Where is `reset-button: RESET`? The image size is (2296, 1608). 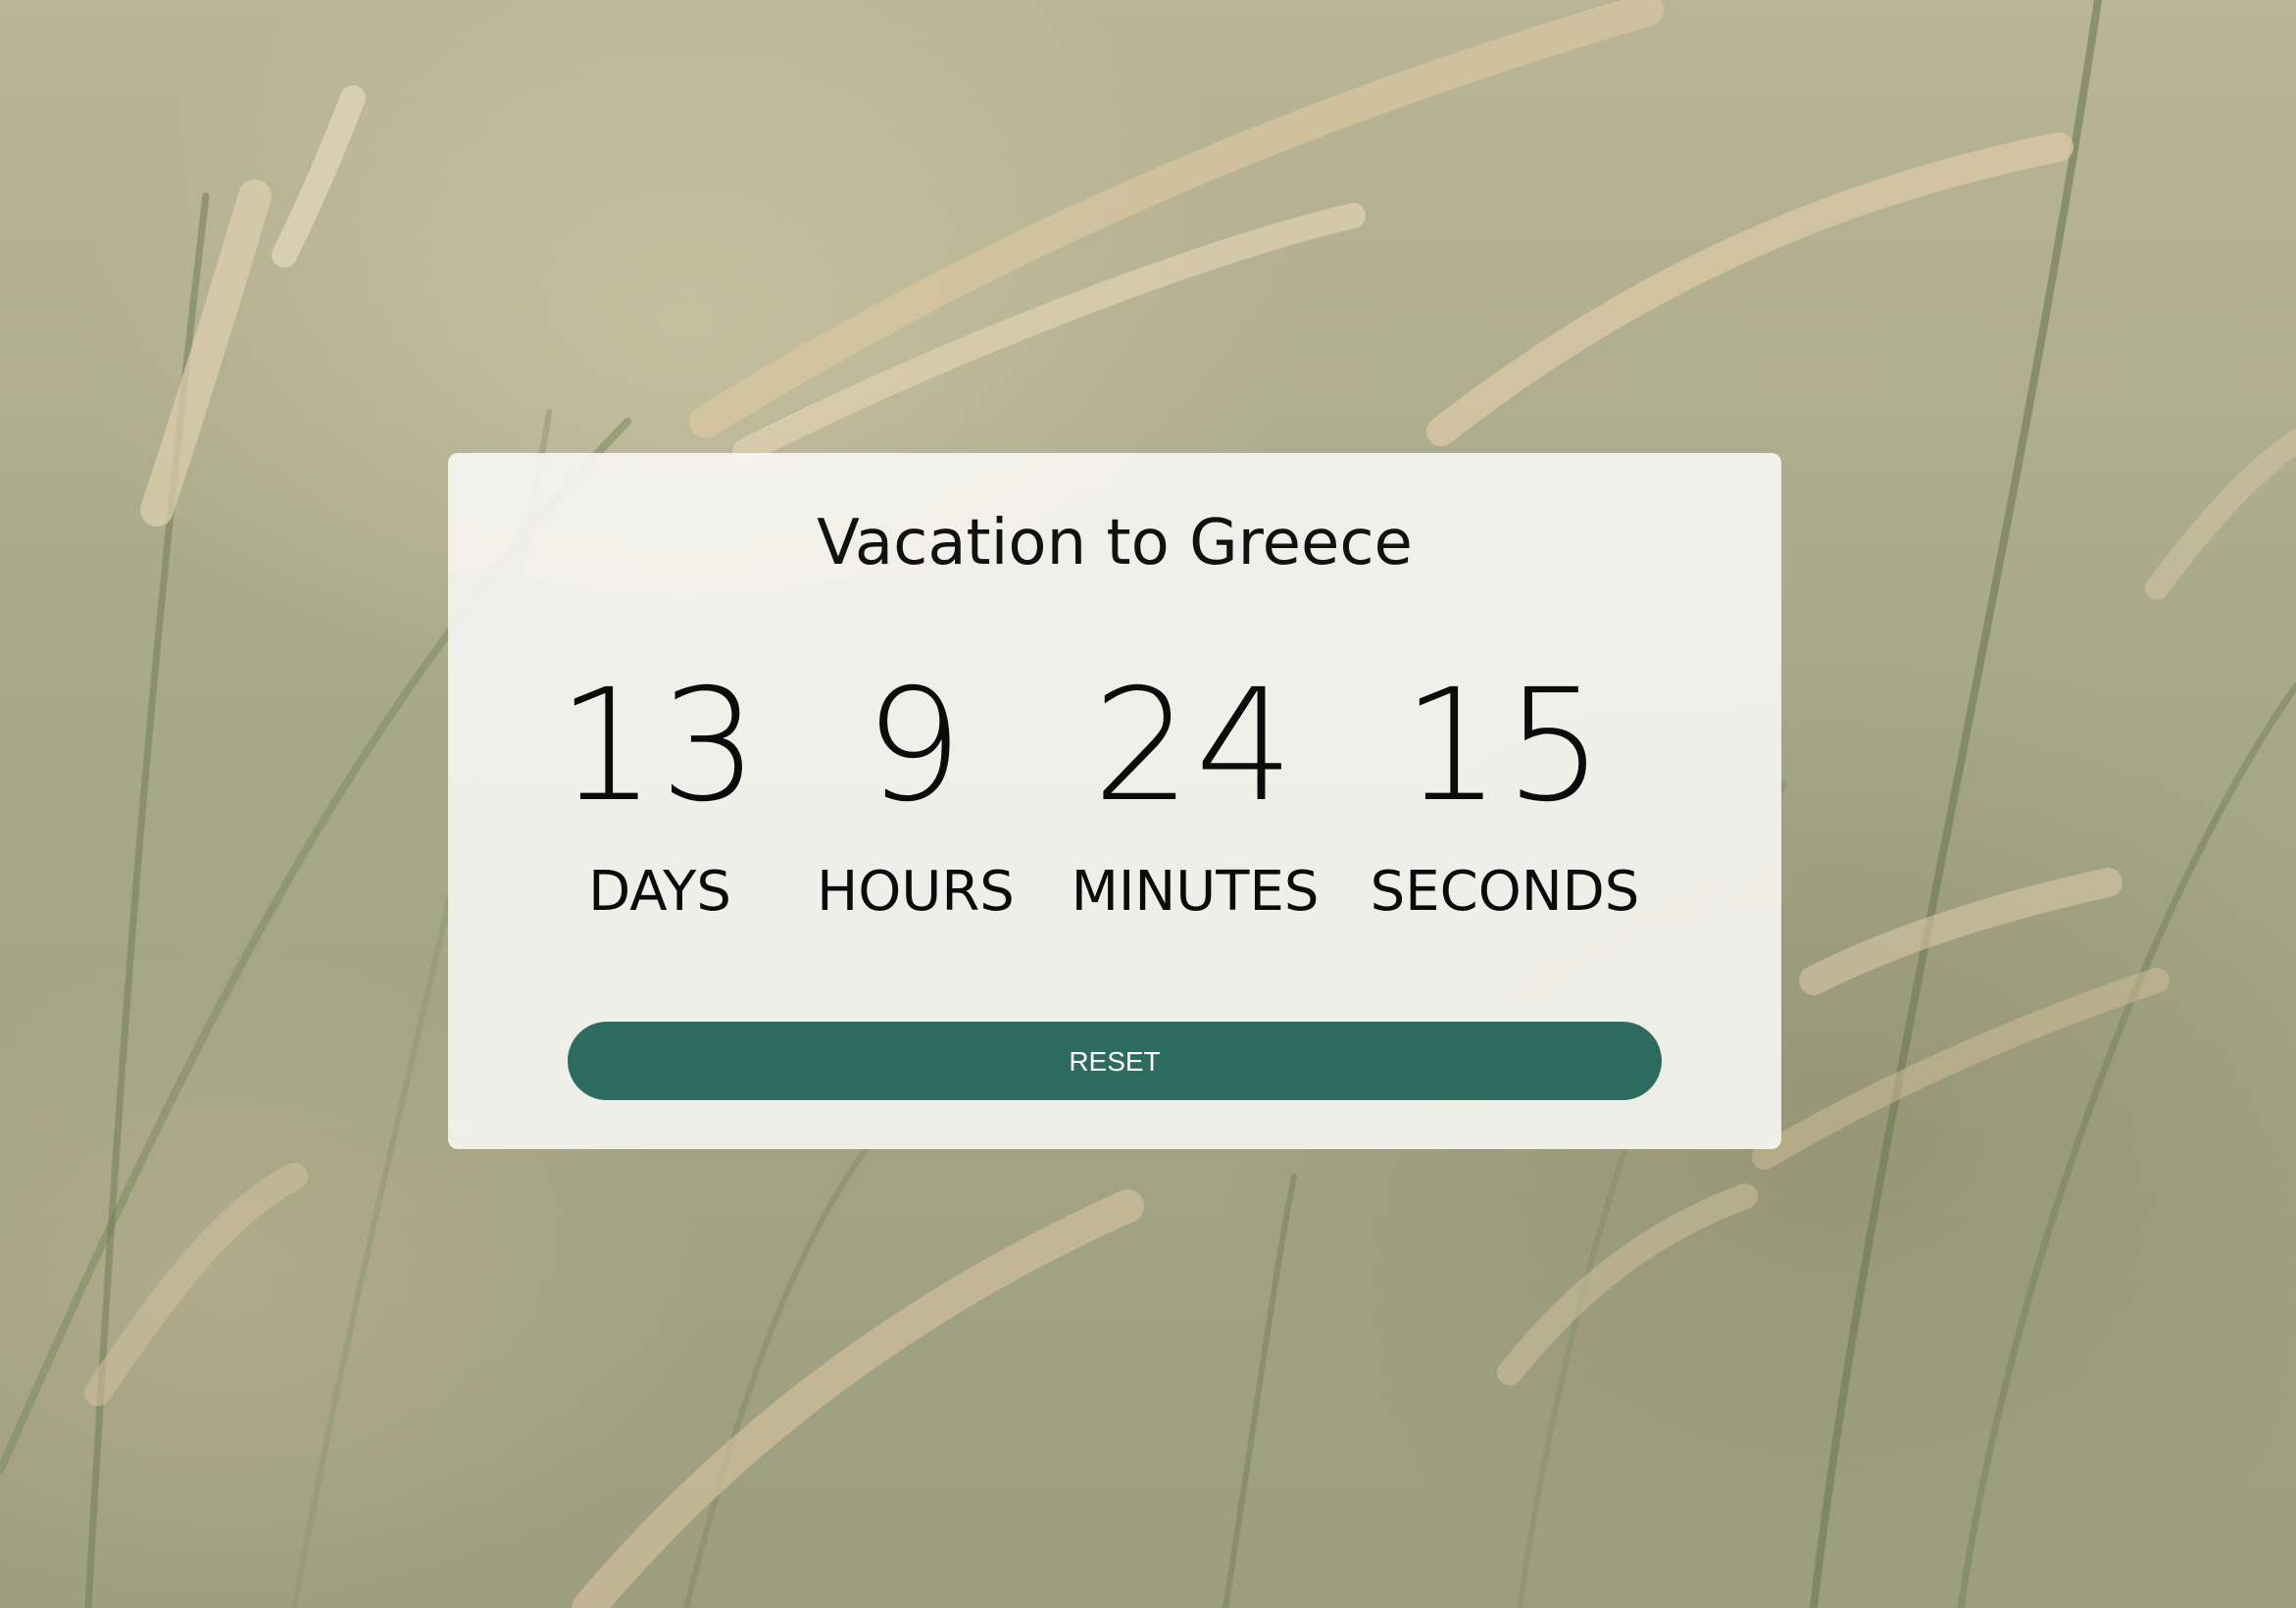
reset-button: RESET is located at coordinates (1115, 1061).